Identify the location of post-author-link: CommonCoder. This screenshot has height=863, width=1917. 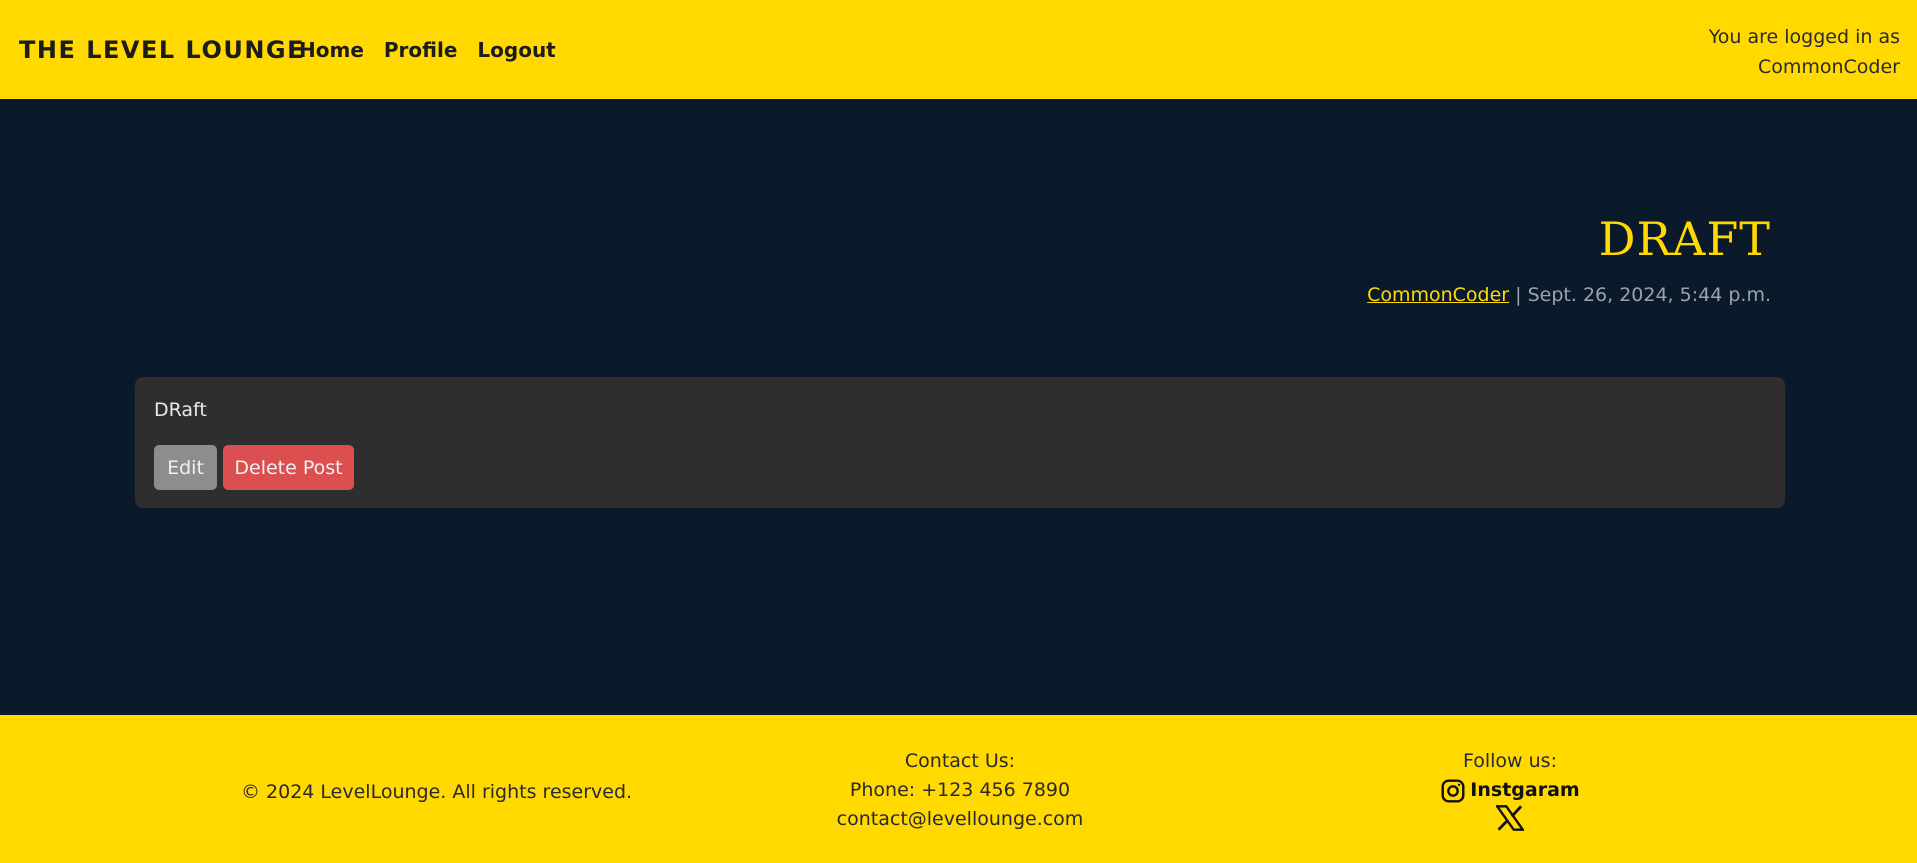
(1438, 295).